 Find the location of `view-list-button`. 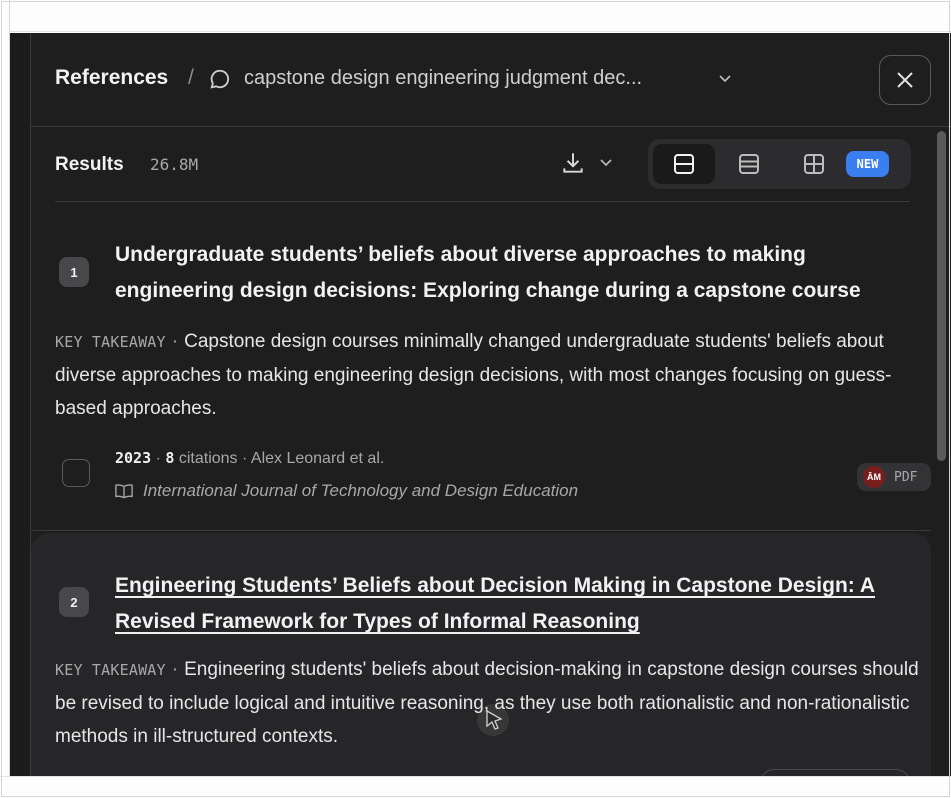

view-list-button is located at coordinates (749, 164).